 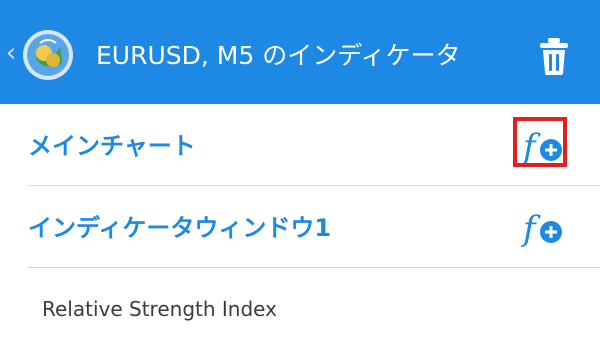 What do you see at coordinates (48, 55) in the screenshot?
I see `metatrader-logo-icon` at bounding box center [48, 55].